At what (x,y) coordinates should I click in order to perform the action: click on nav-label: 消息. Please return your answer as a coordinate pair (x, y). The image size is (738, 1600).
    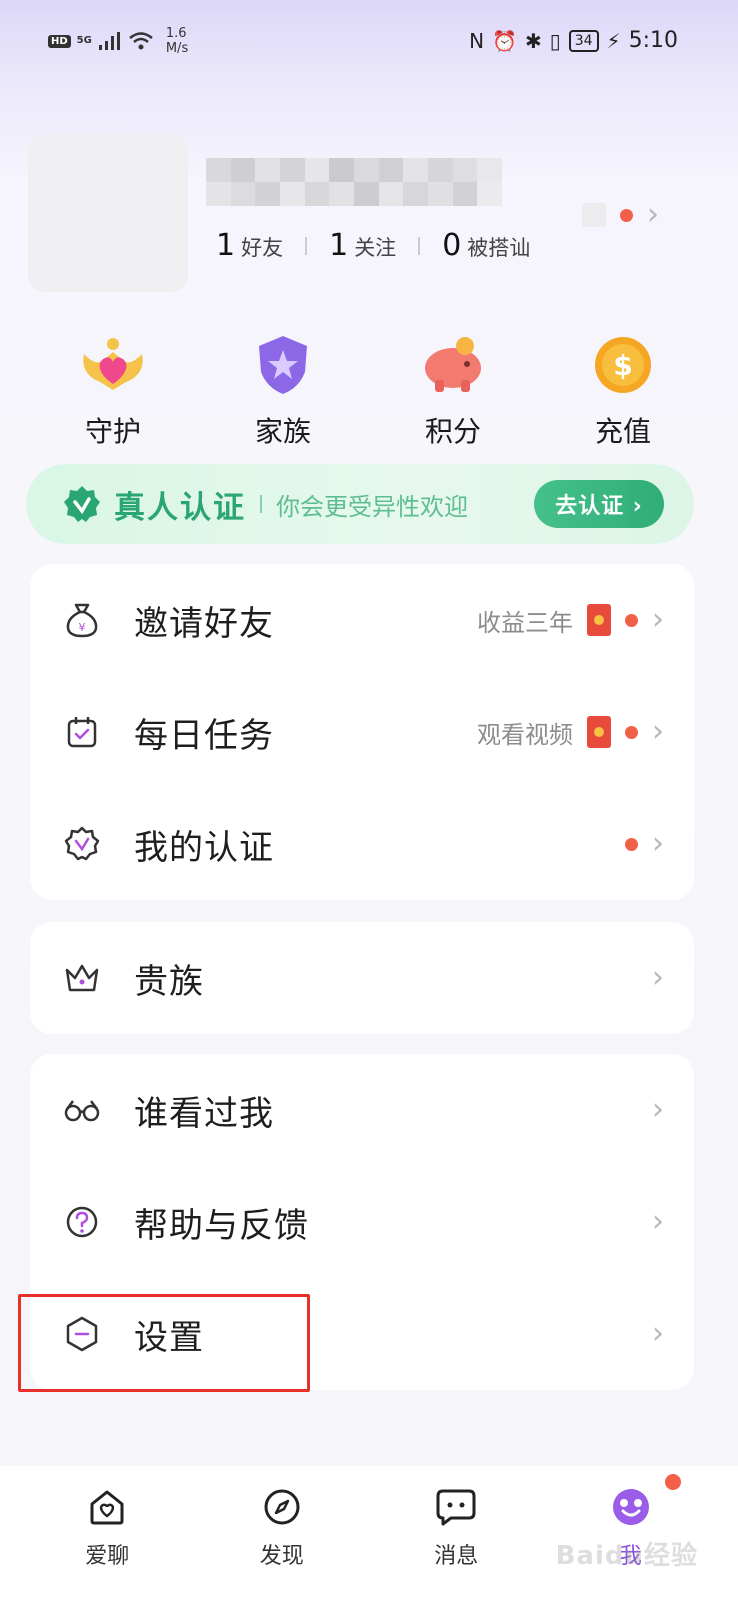
    Looking at the image, I should click on (456, 1556).